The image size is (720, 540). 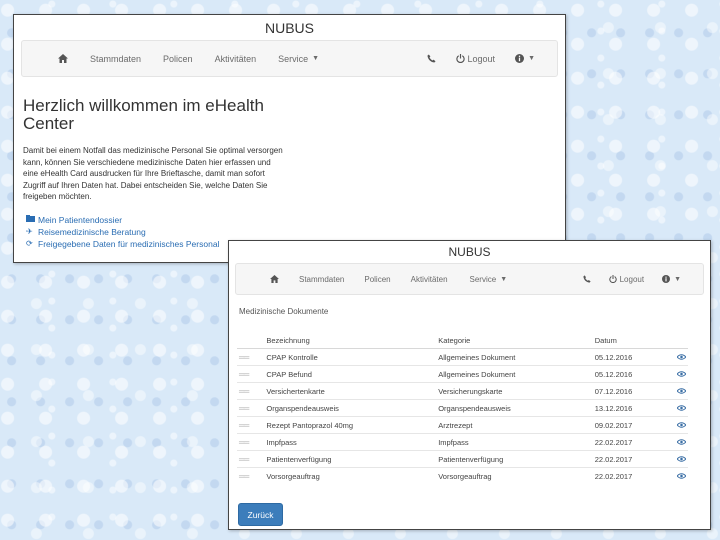 I want to click on link-patientendossier: Mein Patientendossier, so click(x=295, y=220).